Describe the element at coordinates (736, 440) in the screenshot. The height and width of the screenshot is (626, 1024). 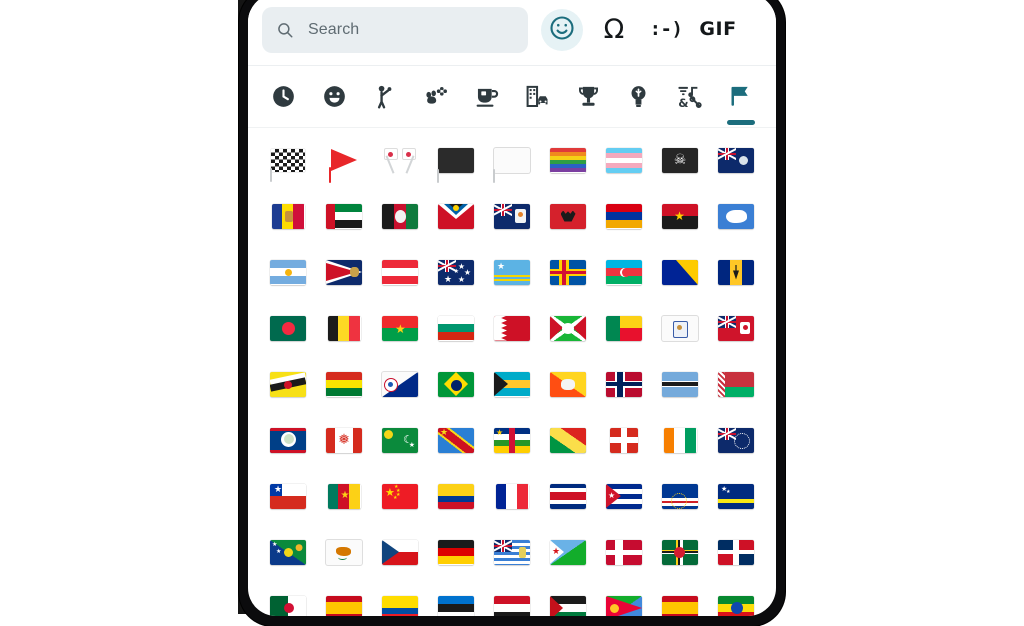
I see `emoji-flag-cook-islands` at that location.